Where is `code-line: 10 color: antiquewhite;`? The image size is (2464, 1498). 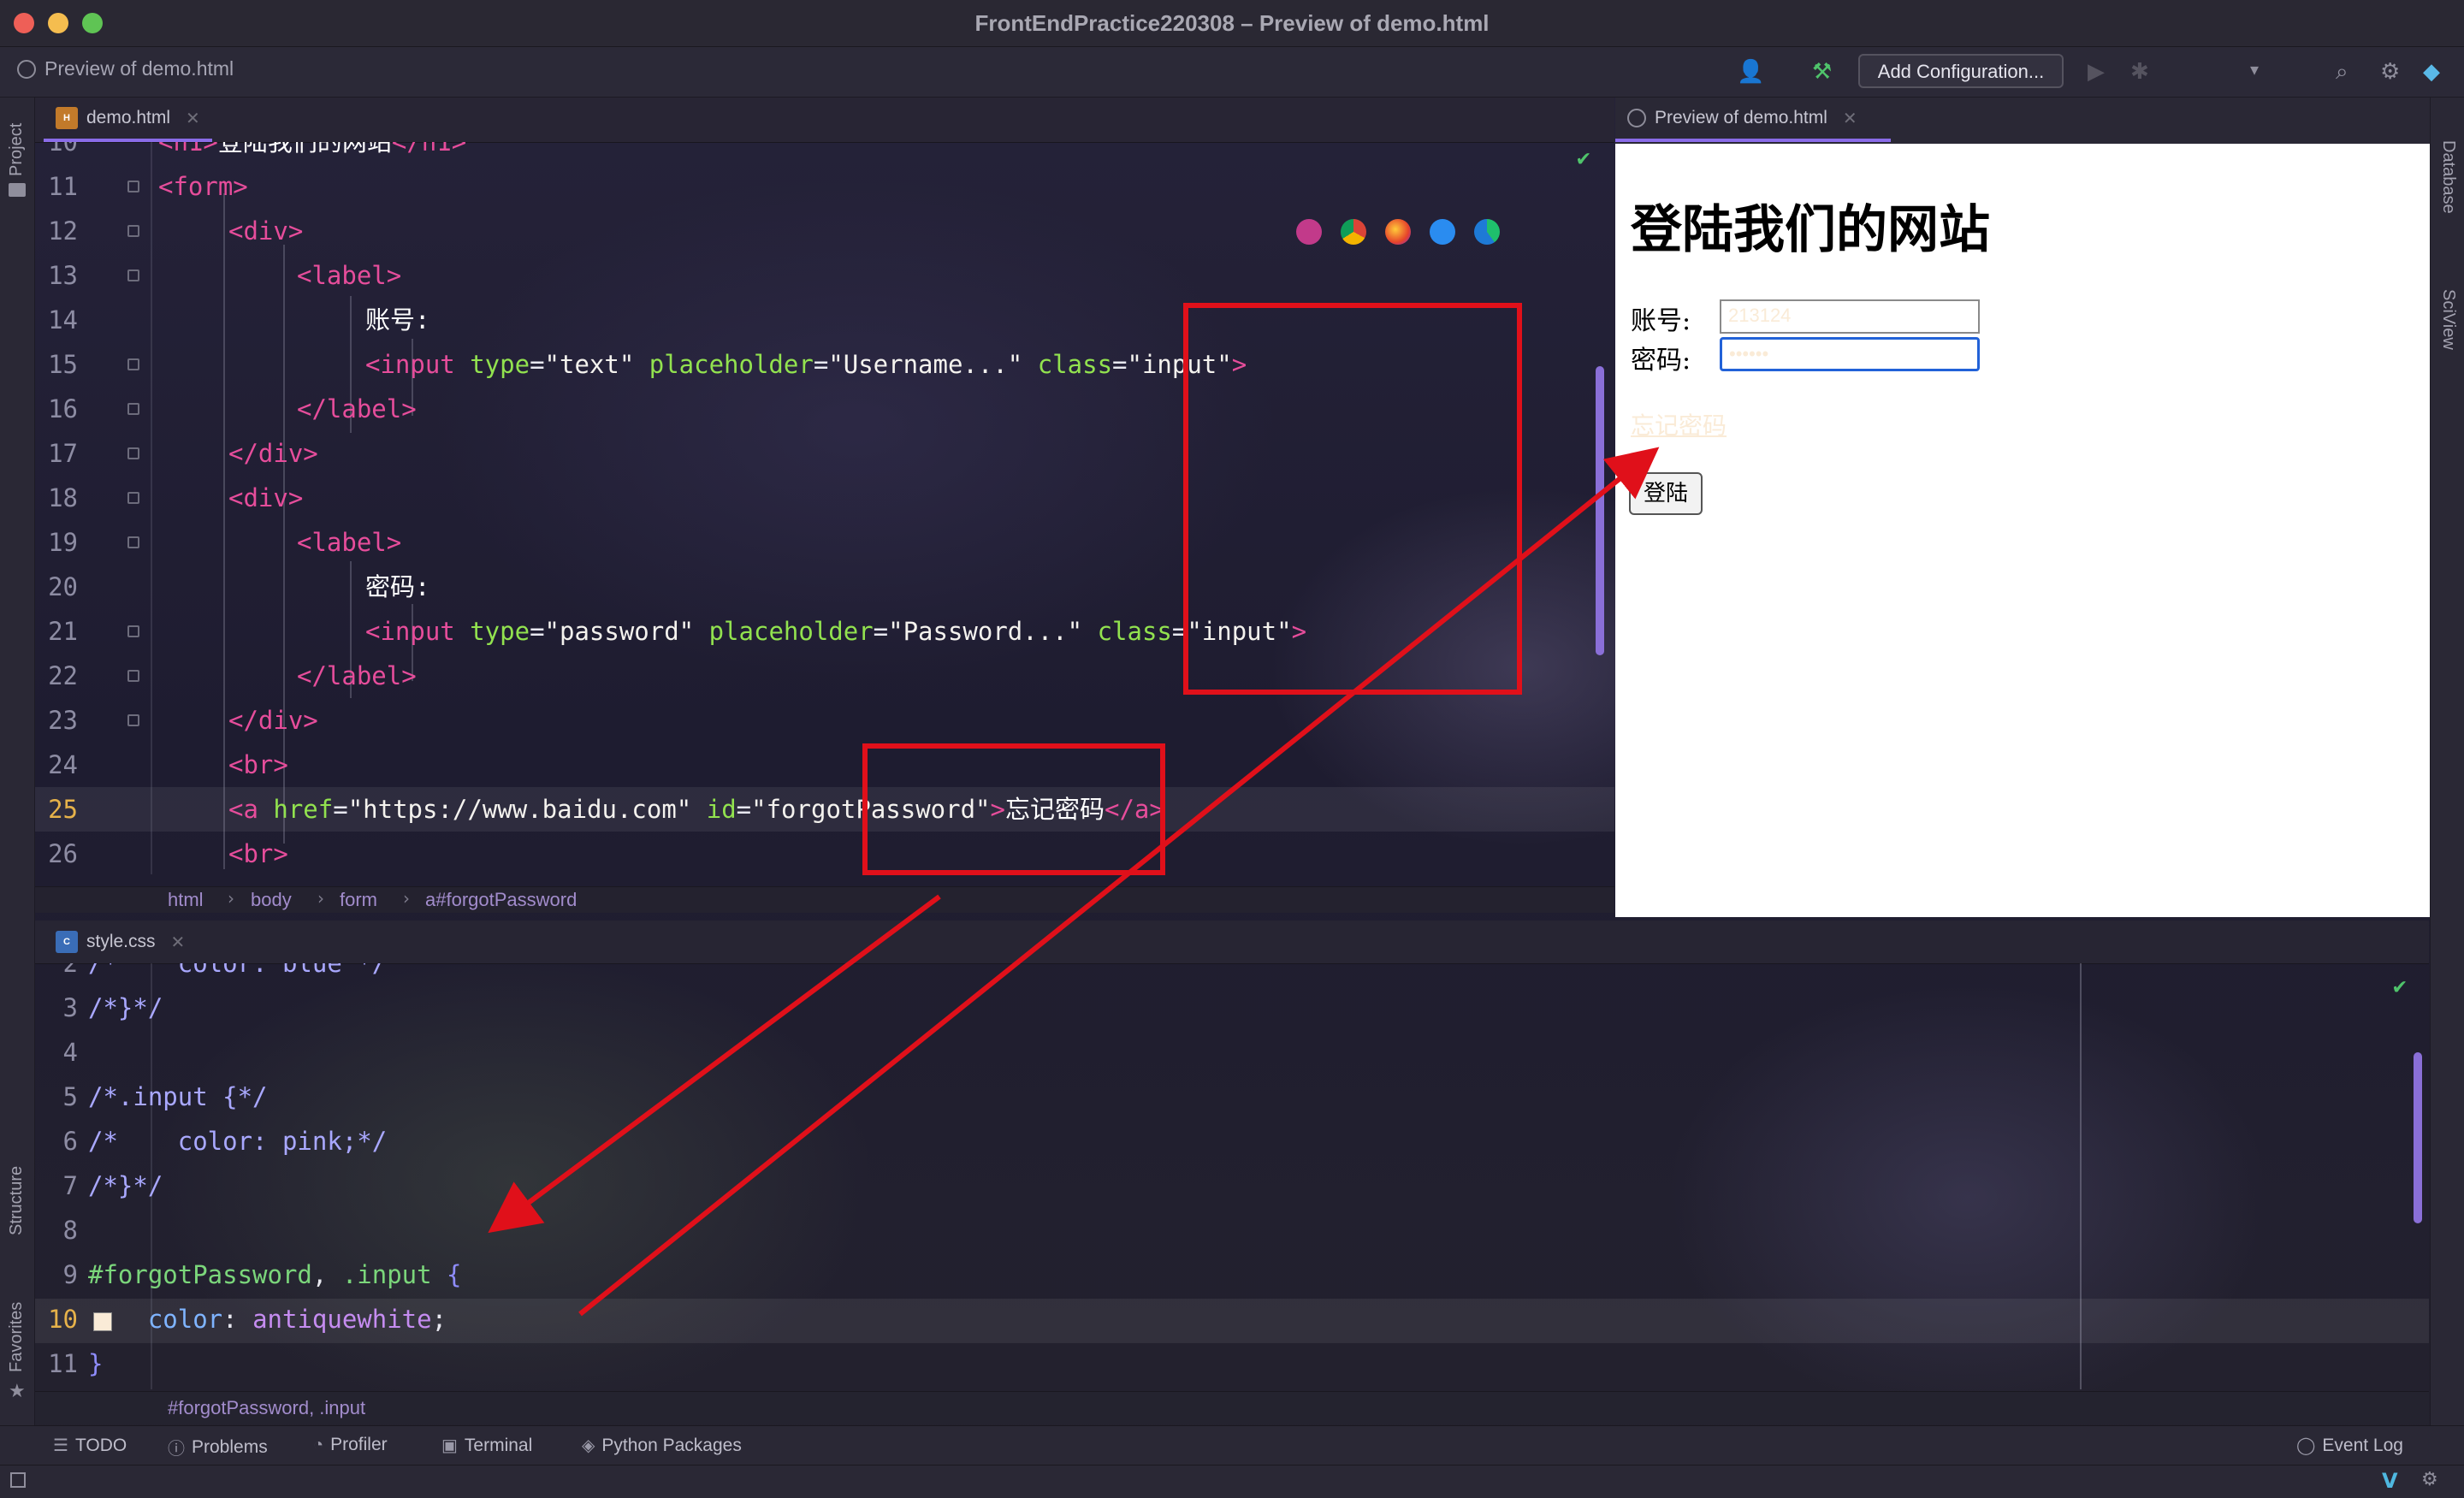
code-line: 10 color: antiquewhite; is located at coordinates (1232, 1319).